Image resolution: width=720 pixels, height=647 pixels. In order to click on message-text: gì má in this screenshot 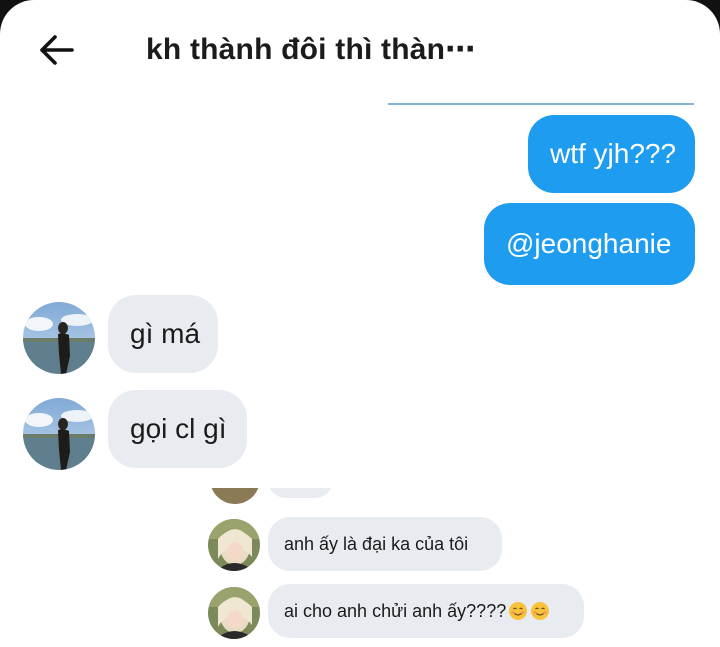, I will do `click(165, 333)`.